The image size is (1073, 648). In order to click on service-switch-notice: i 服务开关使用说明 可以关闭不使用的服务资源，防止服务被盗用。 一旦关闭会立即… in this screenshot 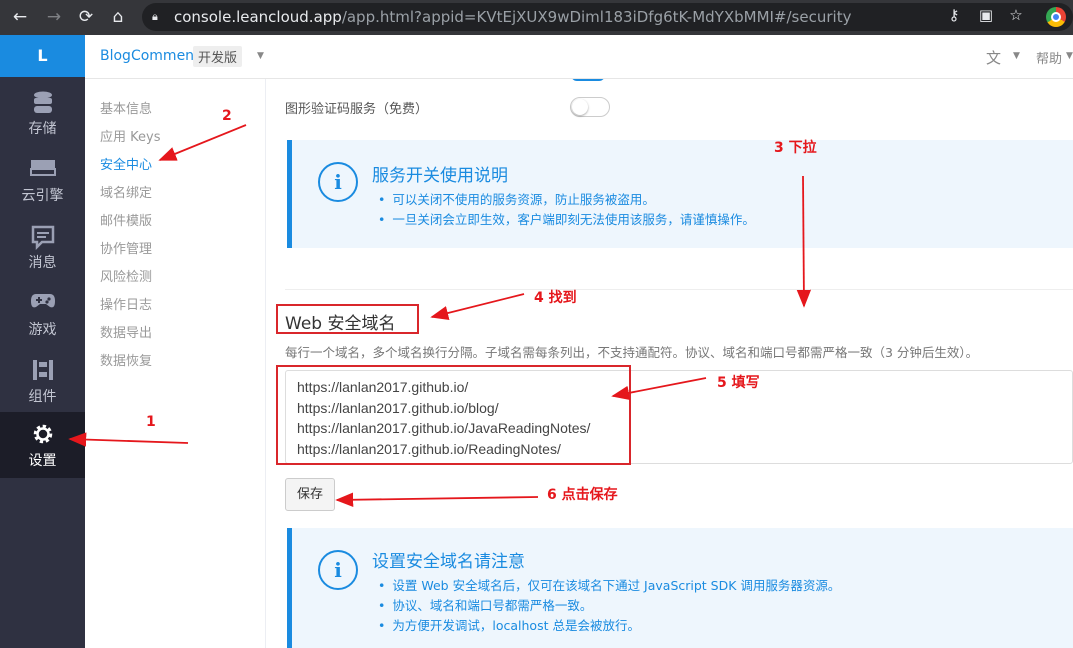, I will do `click(680, 194)`.